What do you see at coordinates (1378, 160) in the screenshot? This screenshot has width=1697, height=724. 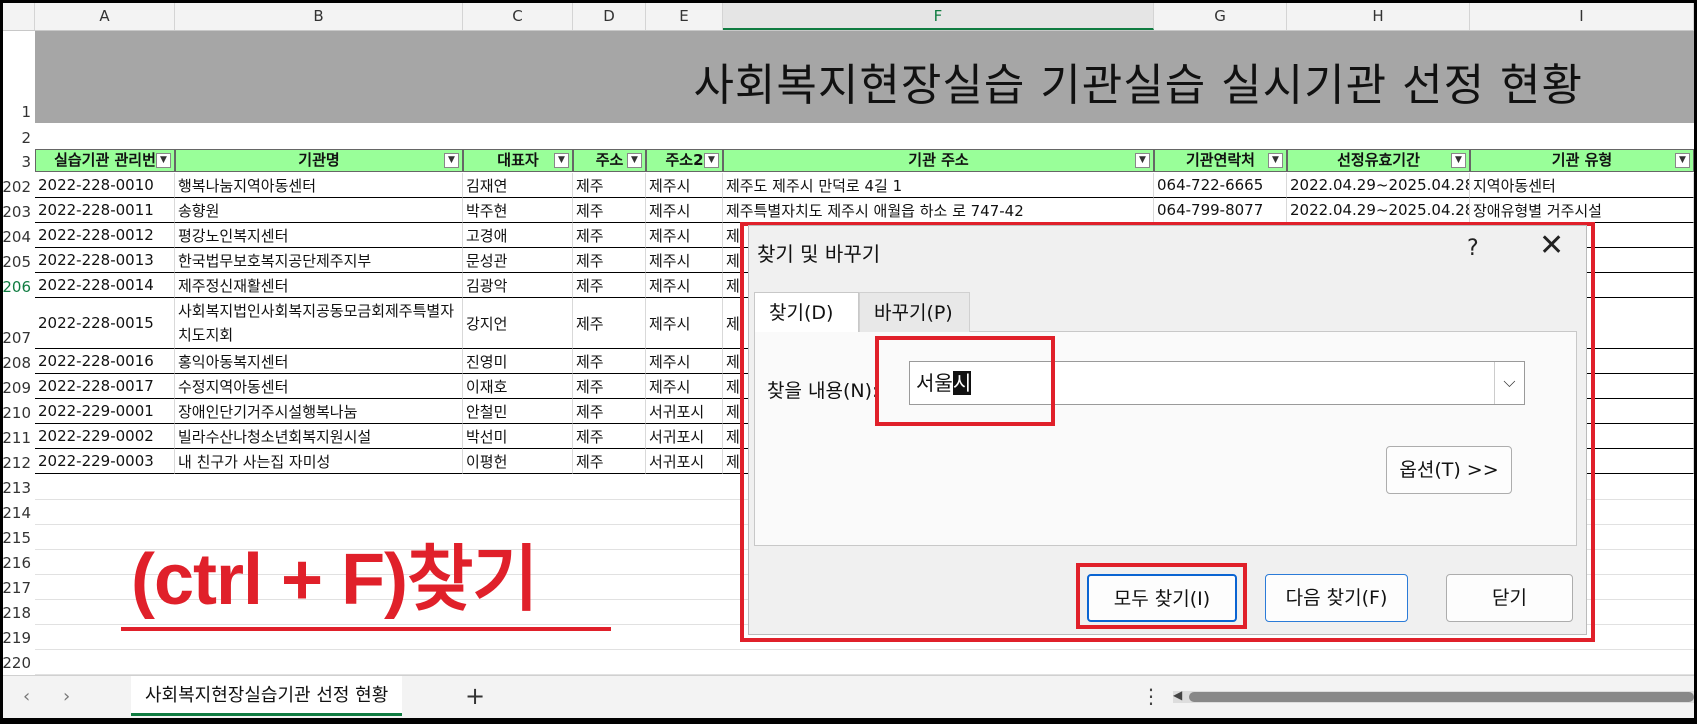 I see `header-cell: 선정유효기간 ▼` at bounding box center [1378, 160].